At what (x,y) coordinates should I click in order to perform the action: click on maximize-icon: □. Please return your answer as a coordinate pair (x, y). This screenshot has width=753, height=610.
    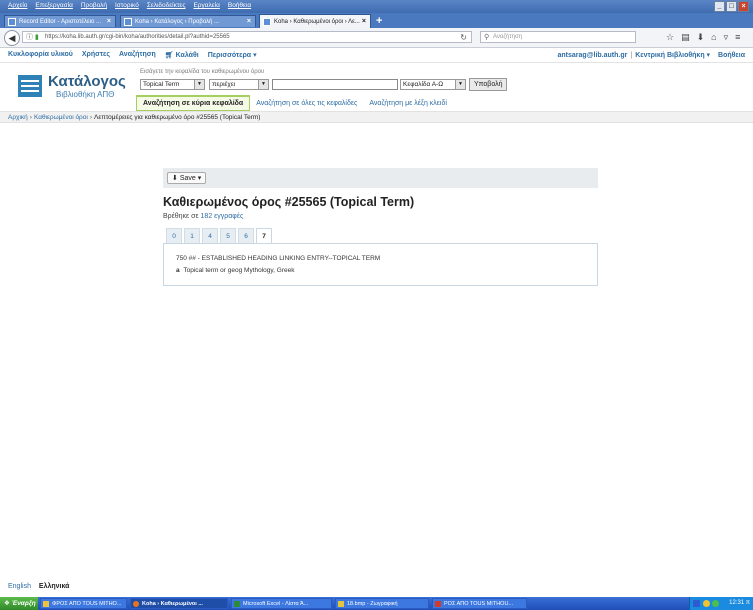
    Looking at the image, I should click on (731, 6).